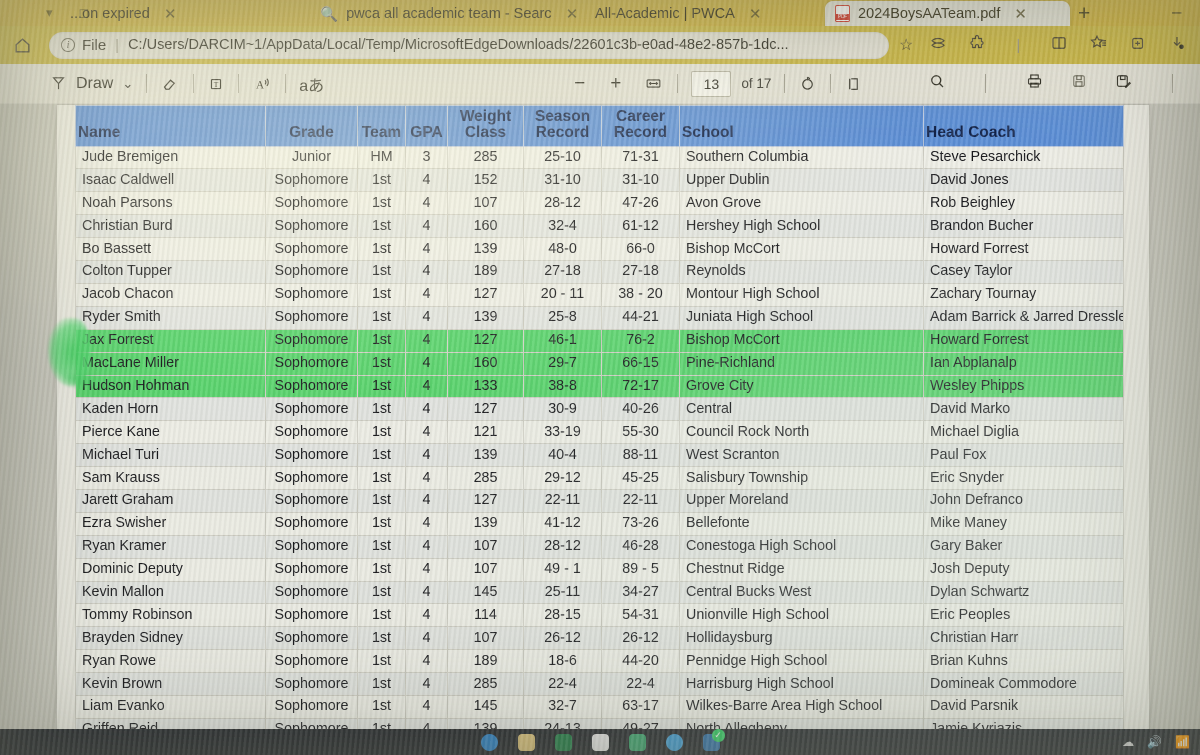 The width and height of the screenshot is (1200, 755). Describe the element at coordinates (640, 126) in the screenshot. I see `col-header-career-record: Career Record` at that location.